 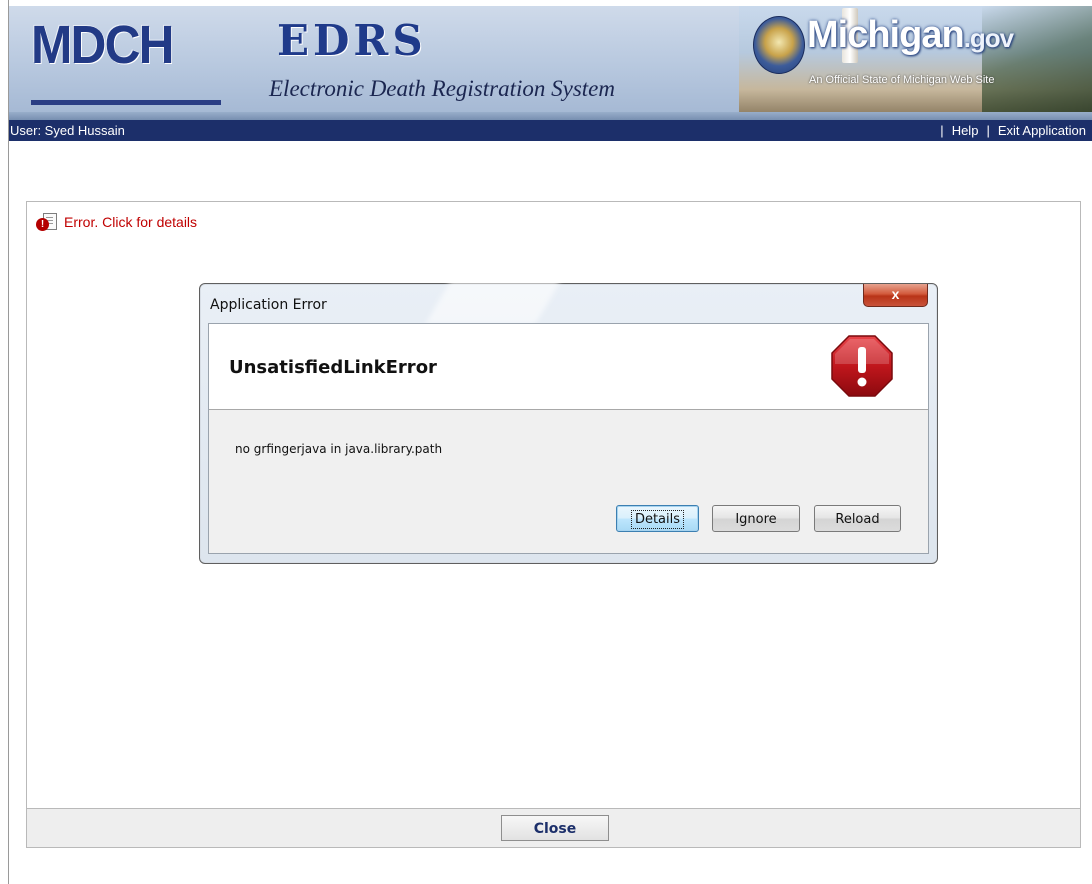 What do you see at coordinates (779, 45) in the screenshot?
I see `state-seal-icon` at bounding box center [779, 45].